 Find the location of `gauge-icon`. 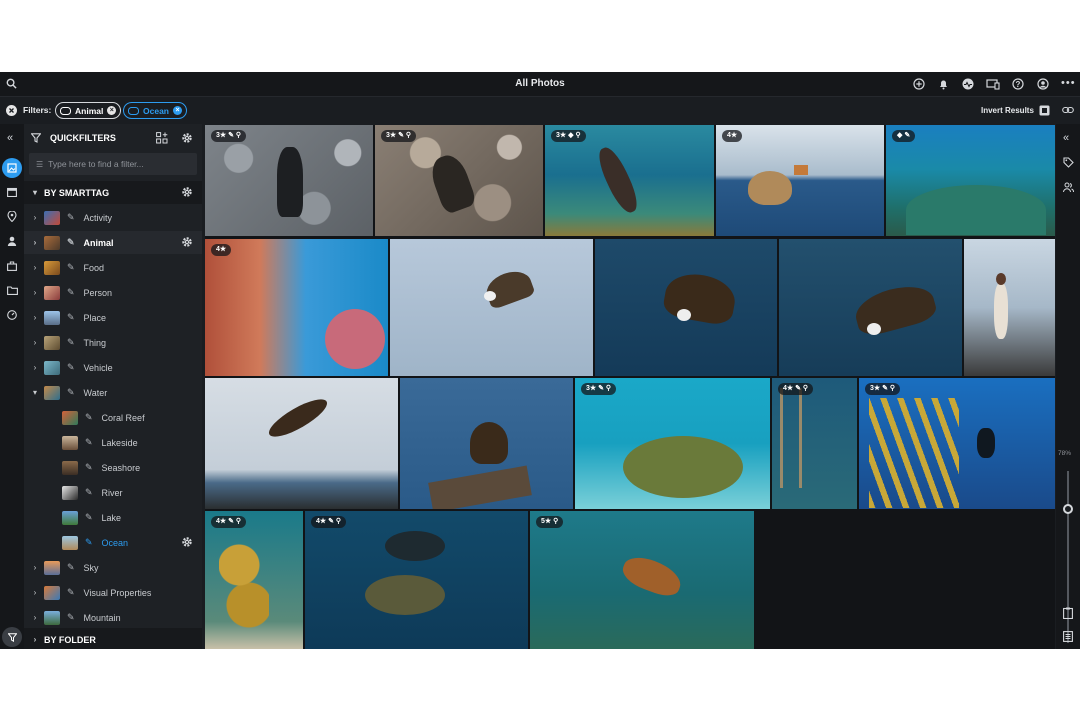

gauge-icon is located at coordinates (12, 315).